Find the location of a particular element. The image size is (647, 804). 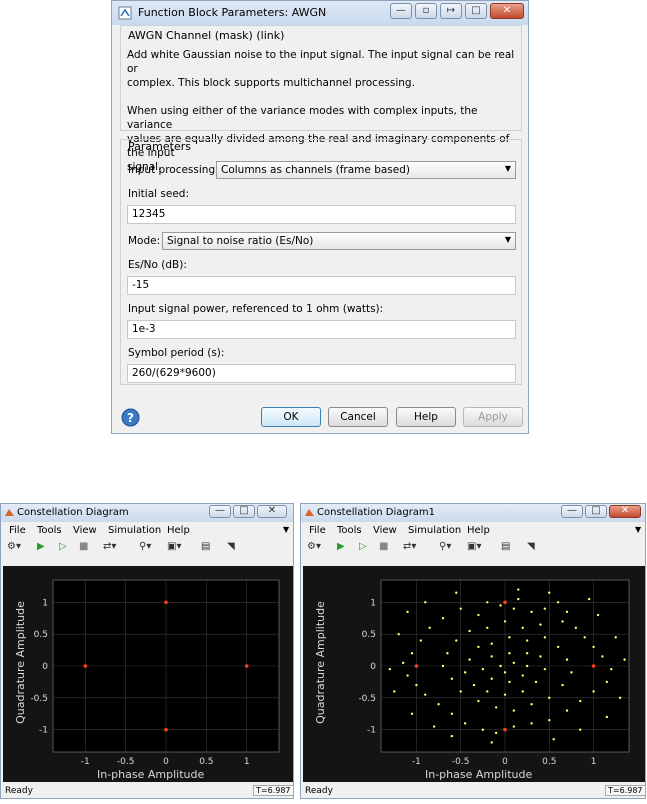

ok-button: OK is located at coordinates (291, 417).